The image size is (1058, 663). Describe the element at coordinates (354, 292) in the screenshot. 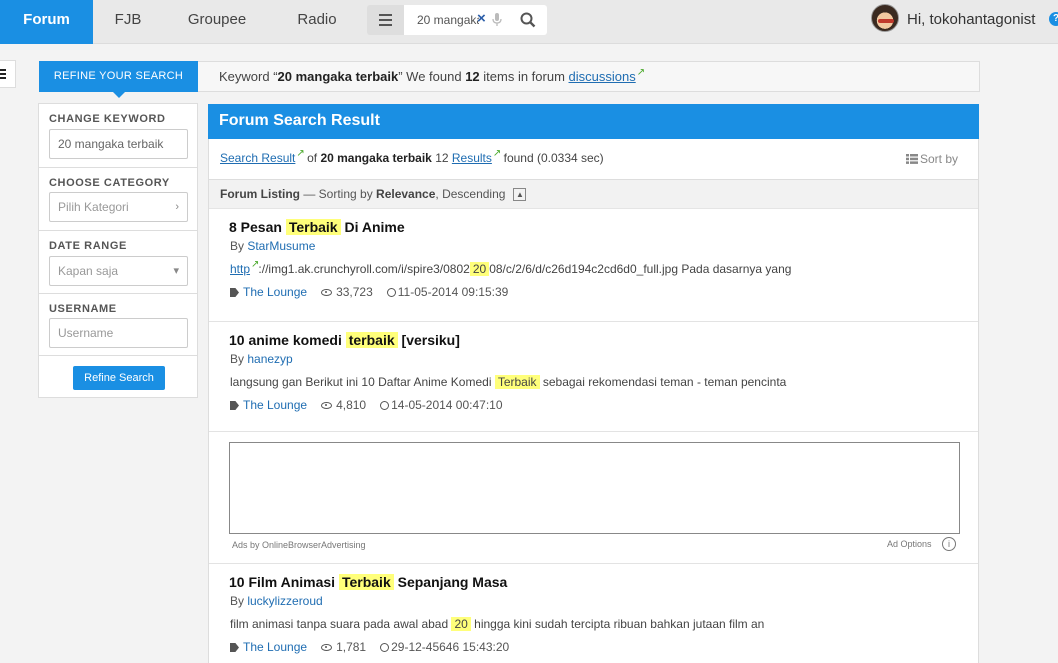

I see `view-count: 33,723` at that location.